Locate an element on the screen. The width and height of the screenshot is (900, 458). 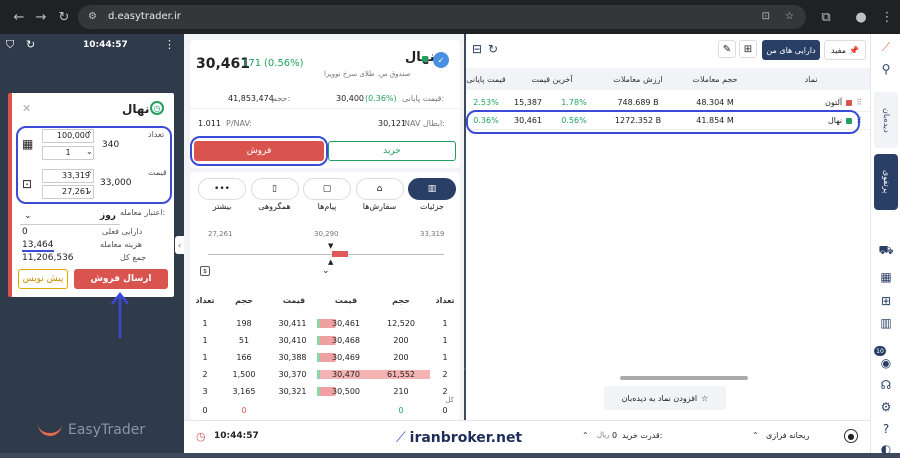
address-bar: ⚙ d.easytrader.ir ⊡ ☆ is located at coordinates (442, 17).